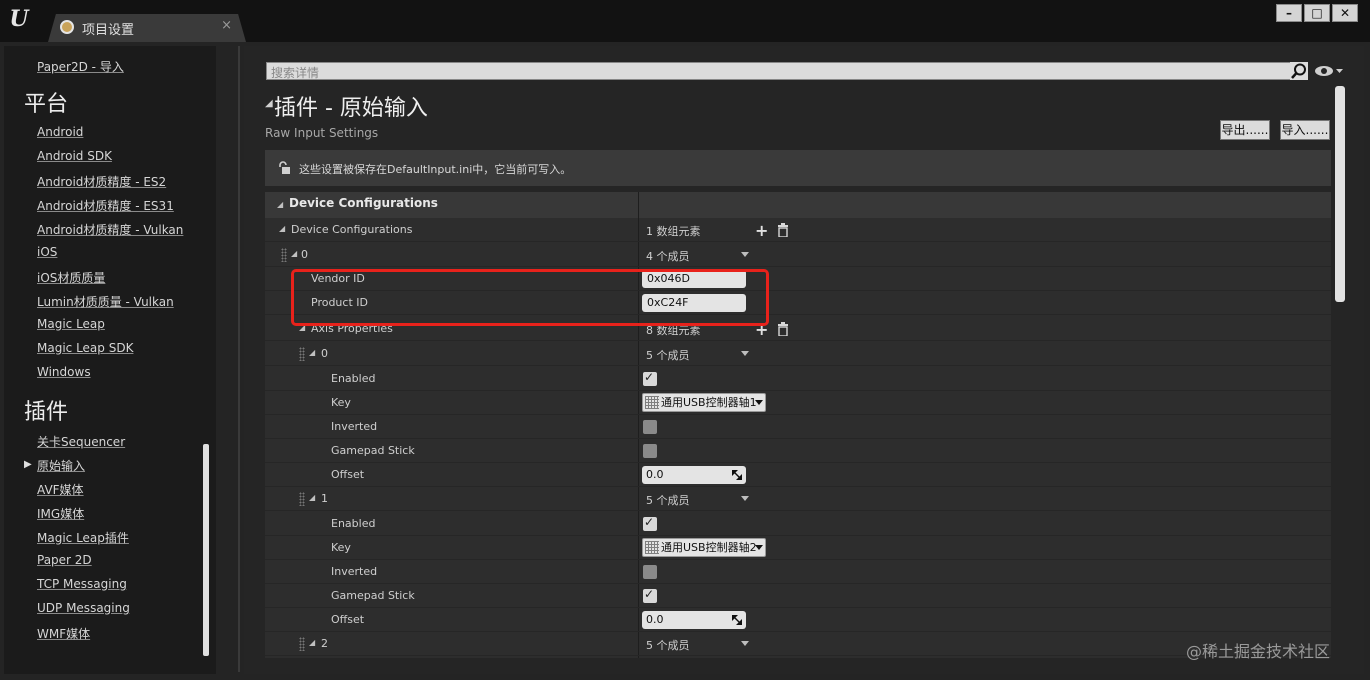 This screenshot has width=1370, height=680. Describe the element at coordinates (798, 205) in the screenshot. I see `category-header: ◢ Device Configurations` at that location.